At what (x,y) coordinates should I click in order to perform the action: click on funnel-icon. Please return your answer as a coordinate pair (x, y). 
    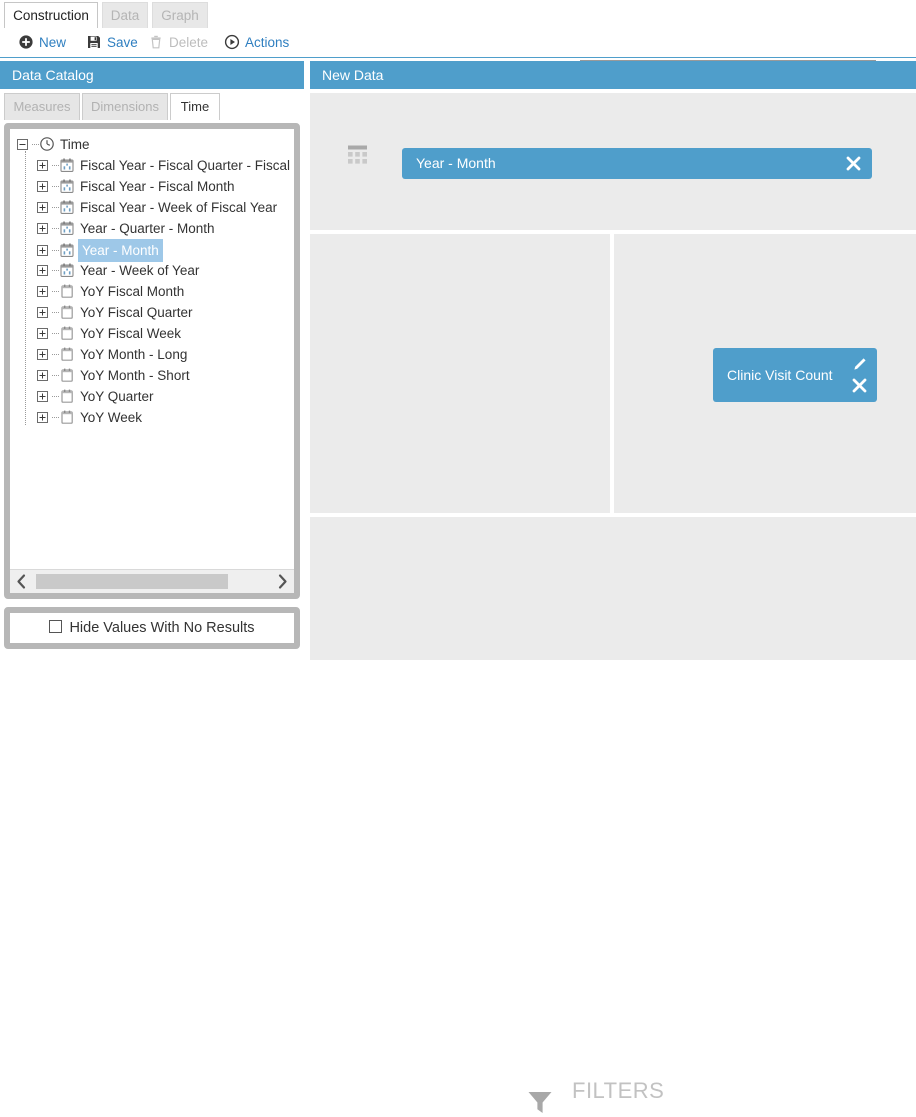
    Looking at the image, I should click on (538, 1100).